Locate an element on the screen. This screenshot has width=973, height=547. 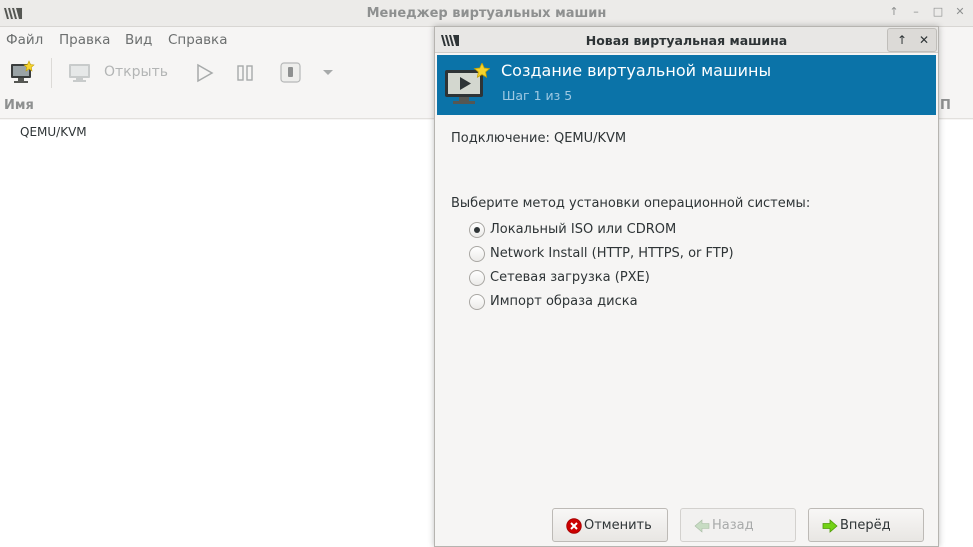
forward-button: Вперёд is located at coordinates (866, 525).